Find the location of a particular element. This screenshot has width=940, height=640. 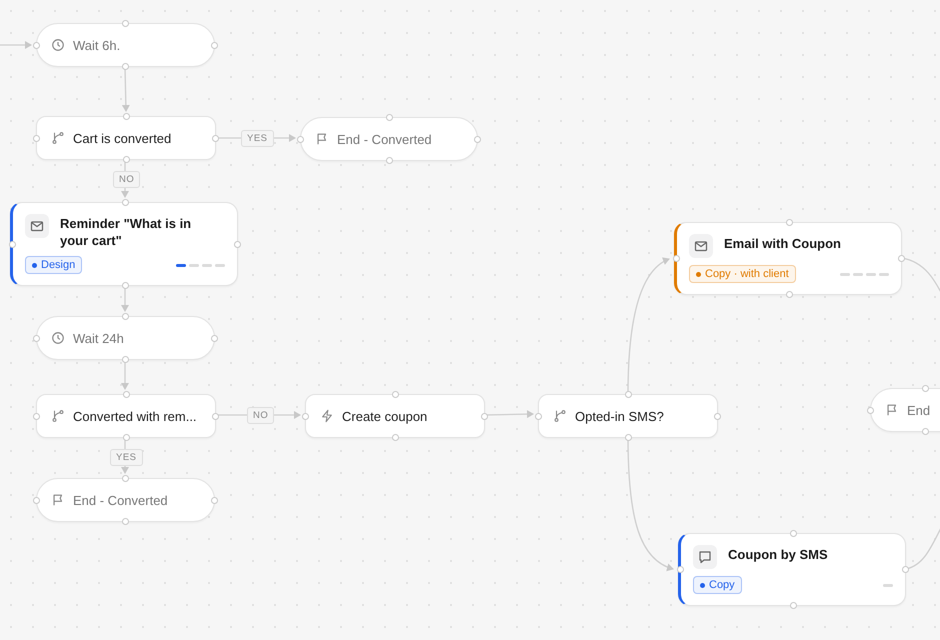

status-tag: Design is located at coordinates (53, 265).